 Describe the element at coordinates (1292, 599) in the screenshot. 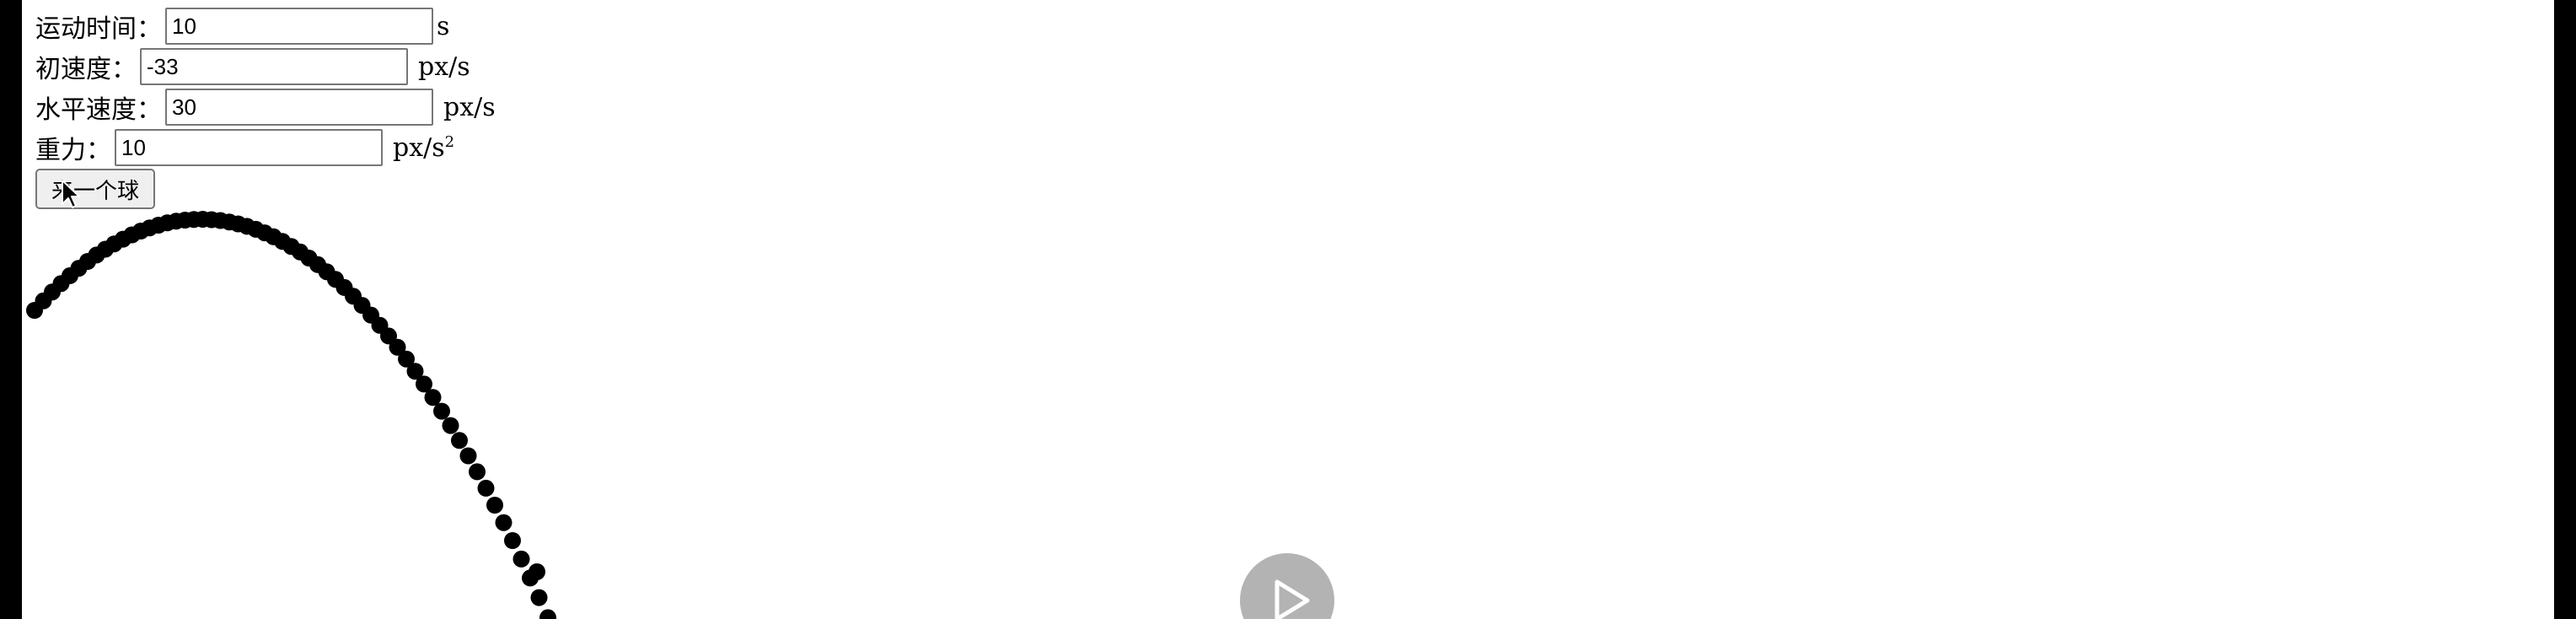

I see `play-icon` at that location.